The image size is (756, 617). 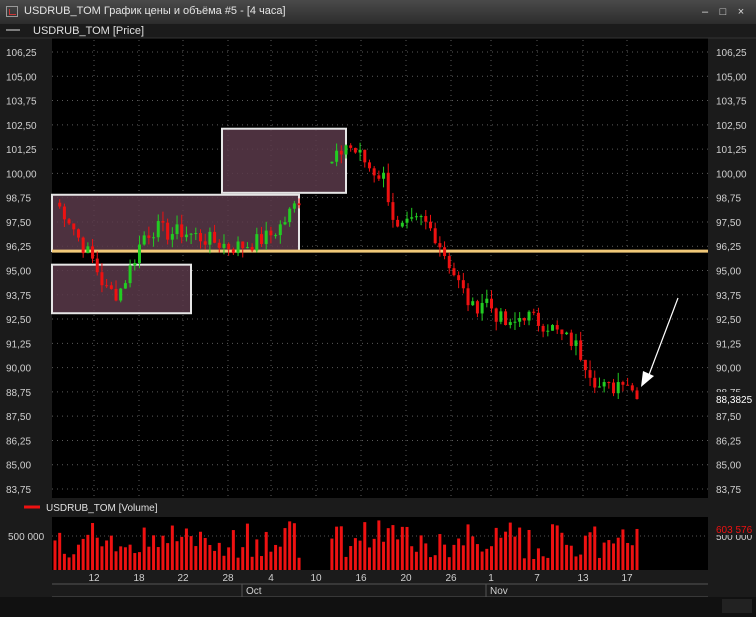 I want to click on y-tick-right: 103,75, so click(x=731, y=102).